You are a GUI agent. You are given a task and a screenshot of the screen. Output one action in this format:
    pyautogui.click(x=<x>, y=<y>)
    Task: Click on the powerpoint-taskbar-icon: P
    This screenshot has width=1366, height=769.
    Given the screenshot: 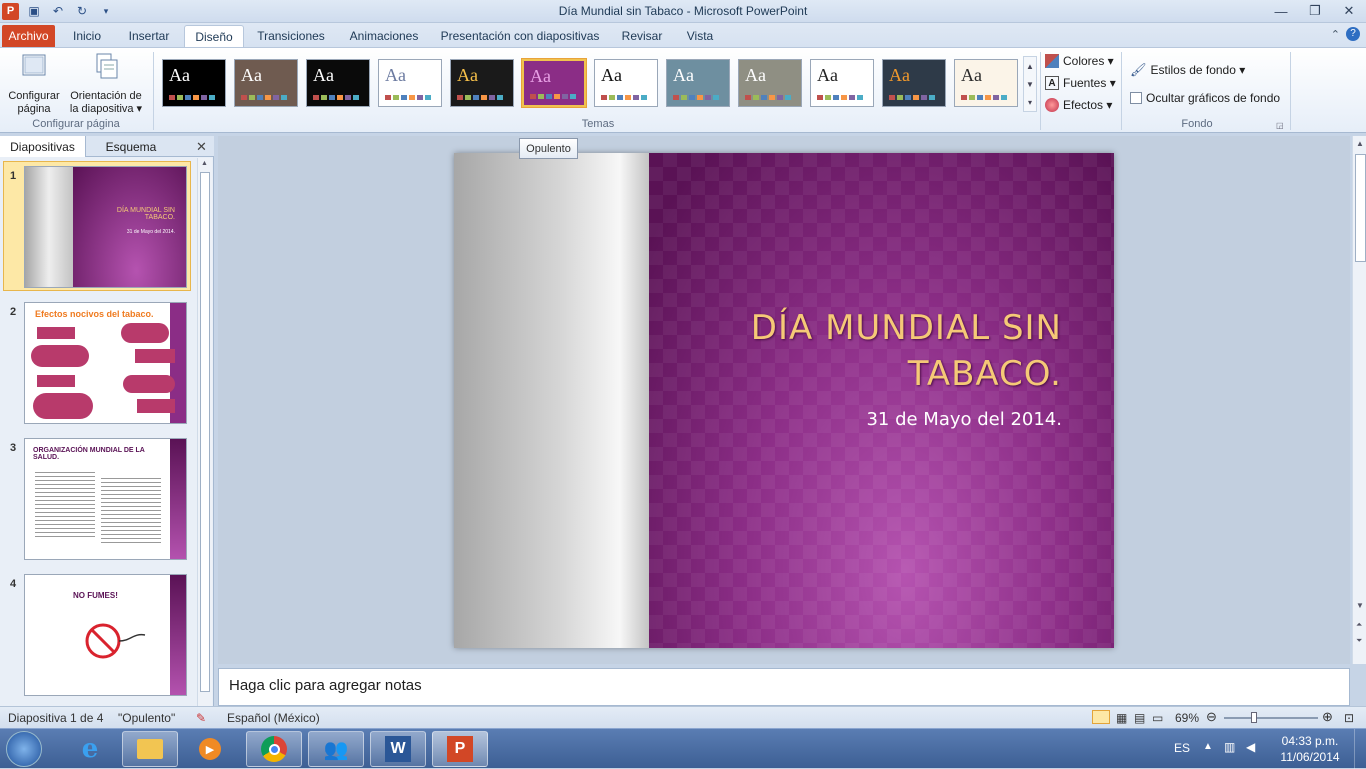 What is the action you would take?
    pyautogui.click(x=460, y=749)
    